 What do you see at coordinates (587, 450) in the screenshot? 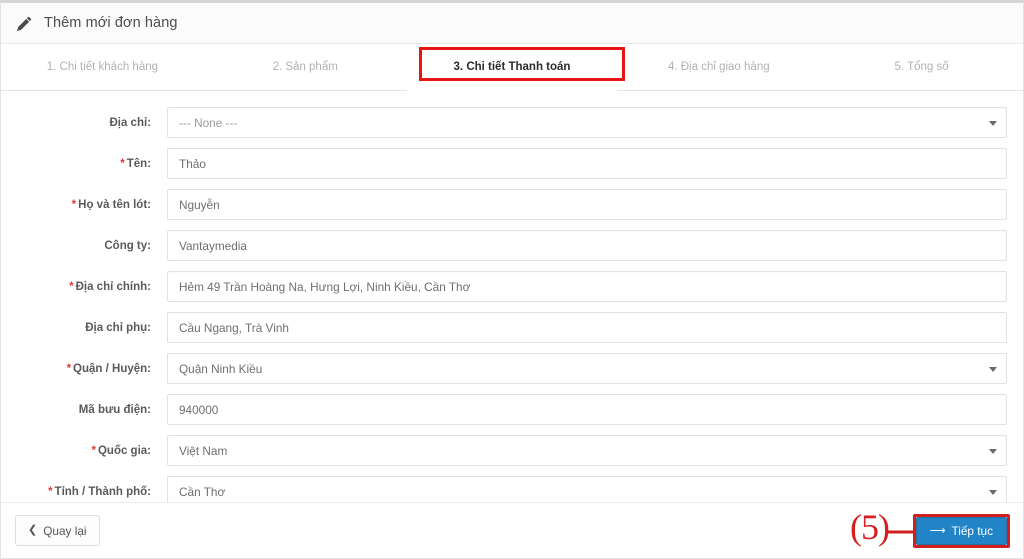
I see `select-country: Việt Nam` at bounding box center [587, 450].